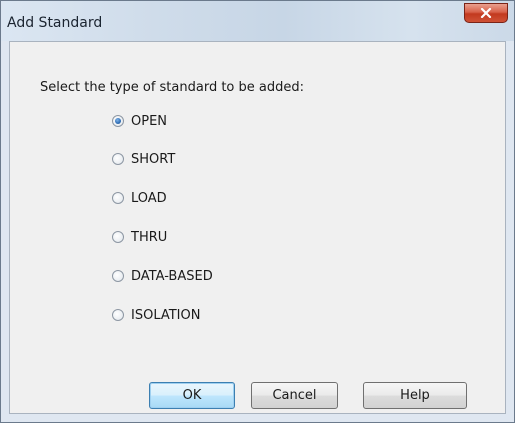 The image size is (517, 425). Describe the element at coordinates (192, 395) in the screenshot. I see `ok-button: OK` at that location.